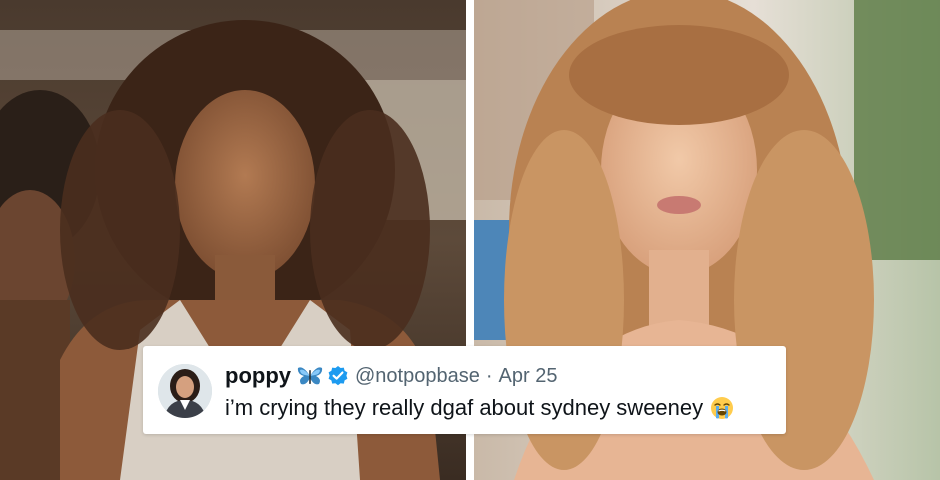  What do you see at coordinates (417, 376) in the screenshot?
I see `user-handle: @notpopbase` at bounding box center [417, 376].